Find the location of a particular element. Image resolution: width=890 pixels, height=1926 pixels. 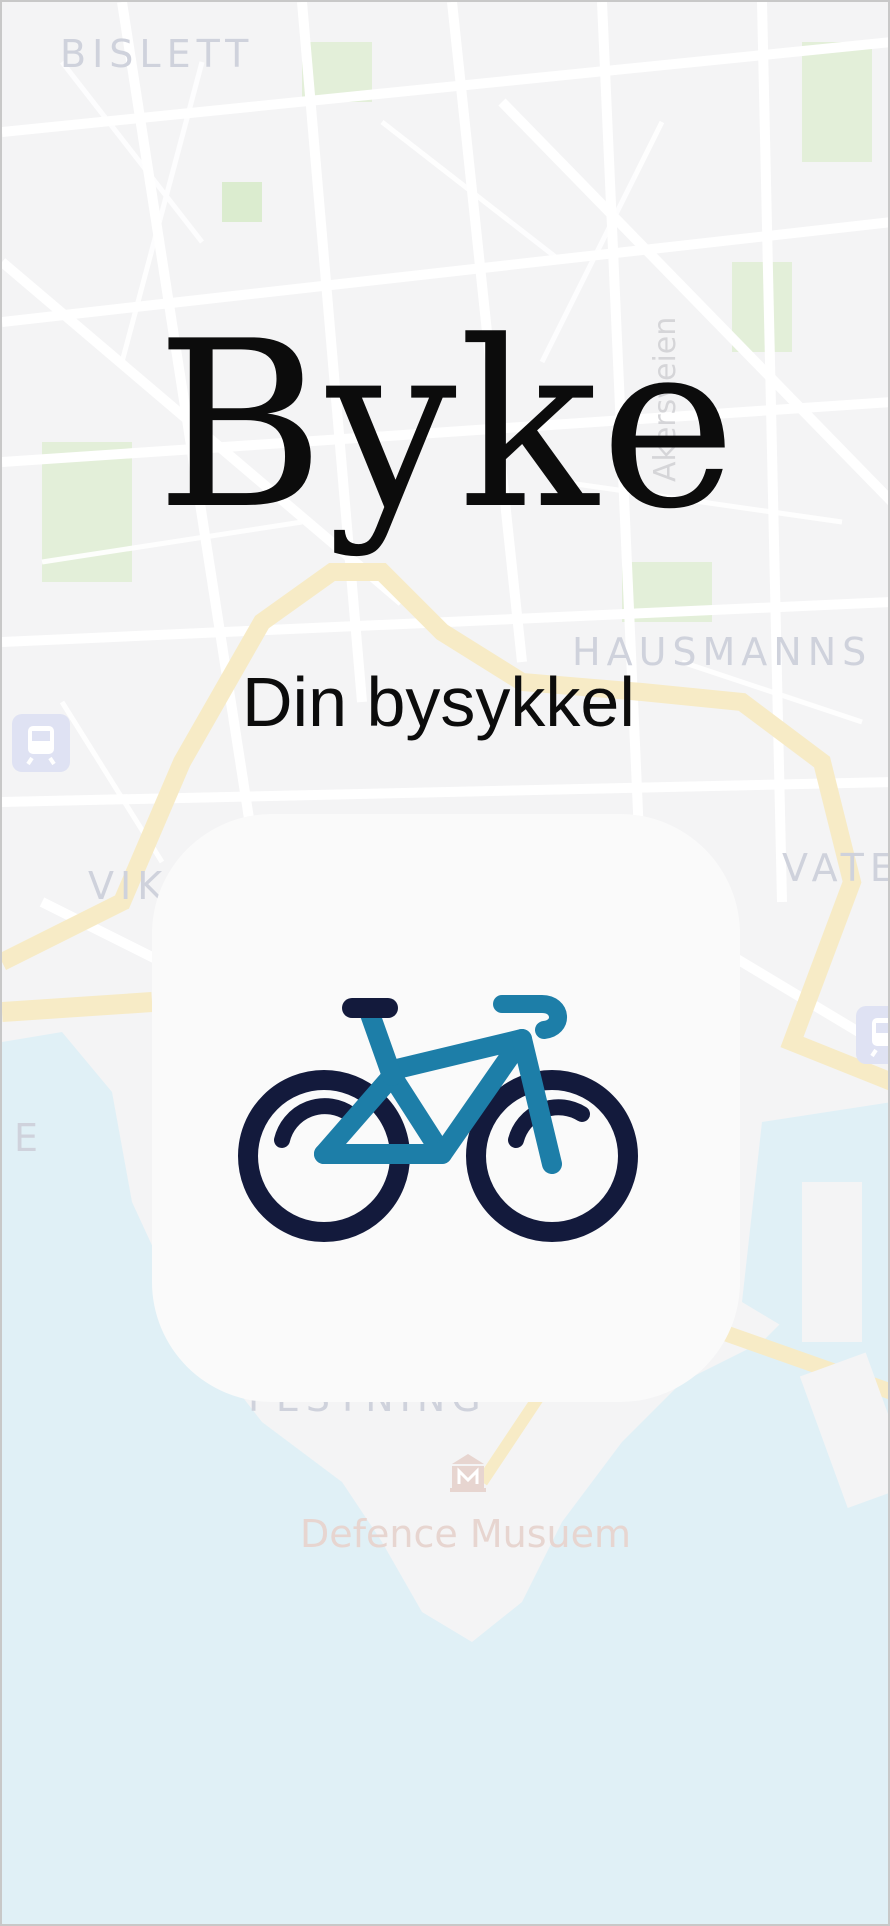

app-title: Byke is located at coordinates (447, 426).